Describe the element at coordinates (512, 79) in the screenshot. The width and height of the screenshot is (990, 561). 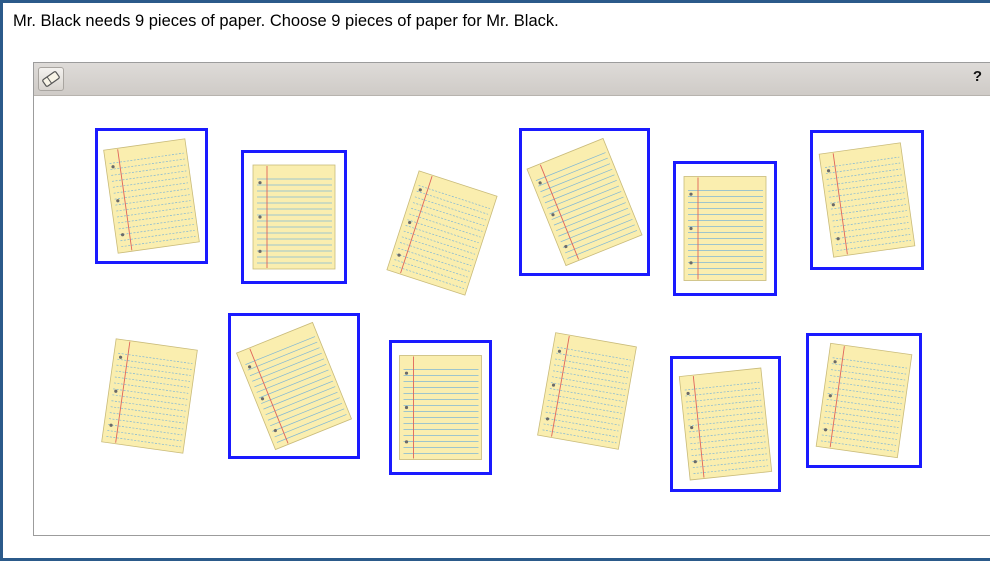
I see `toolbar: ?` at that location.